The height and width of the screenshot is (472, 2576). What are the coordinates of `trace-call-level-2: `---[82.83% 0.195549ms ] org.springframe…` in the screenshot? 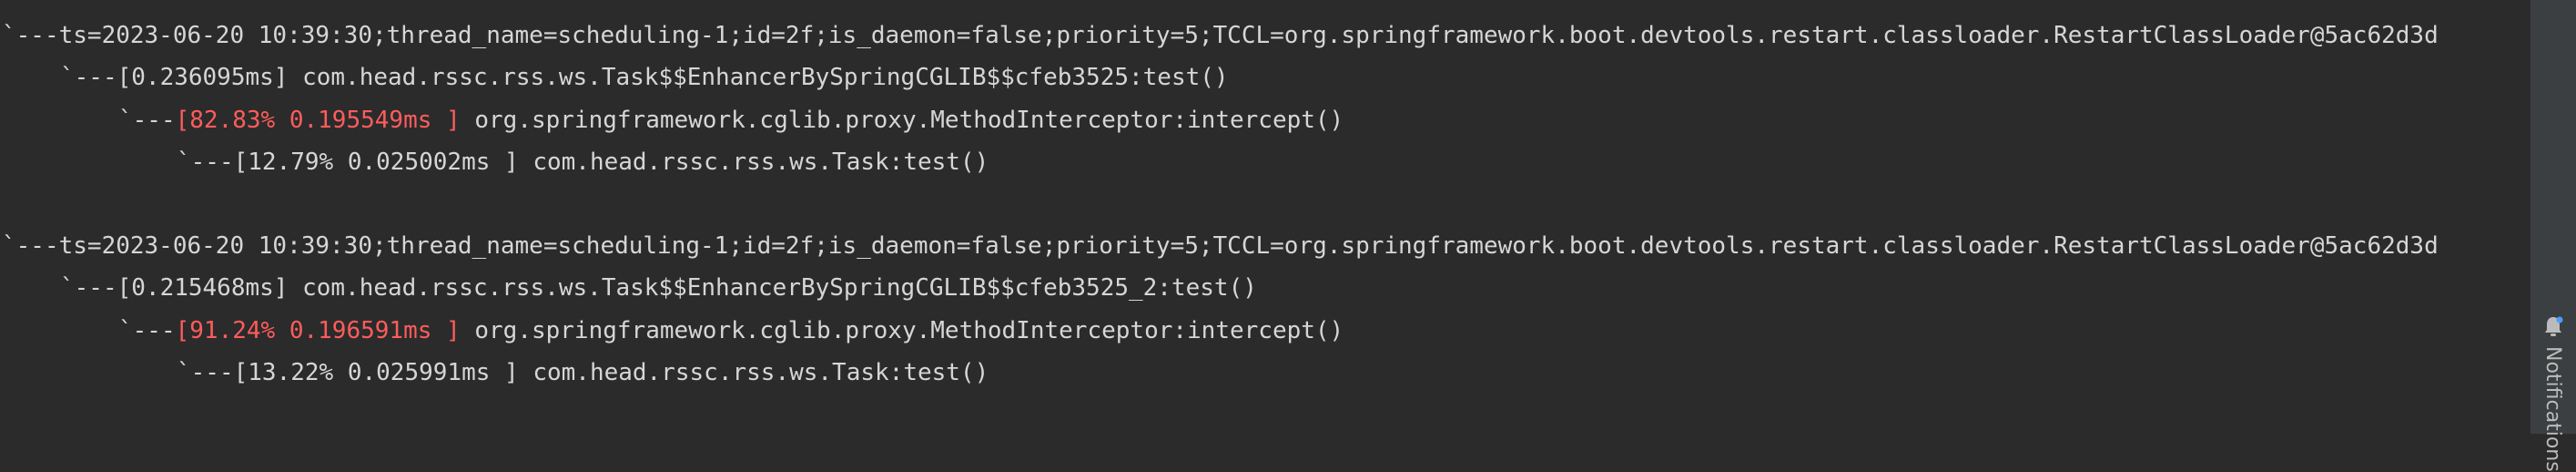 It's located at (731, 120).